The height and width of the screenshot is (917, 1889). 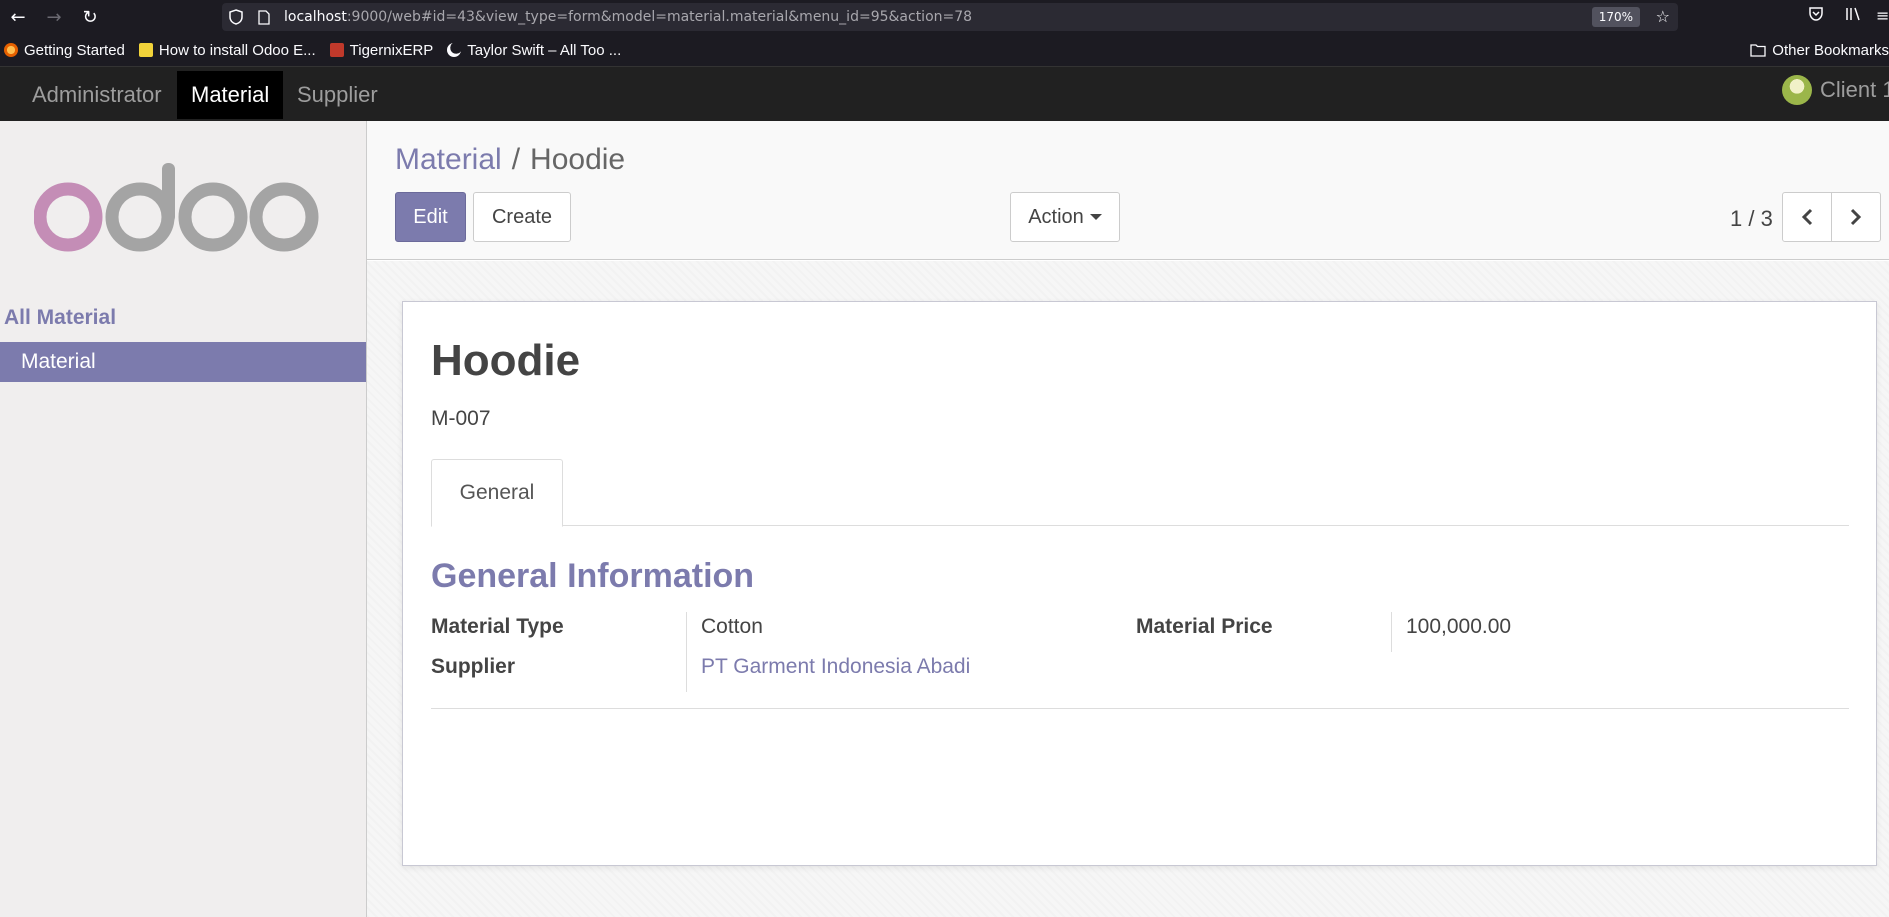 I want to click on tab-general: General, so click(x=497, y=493).